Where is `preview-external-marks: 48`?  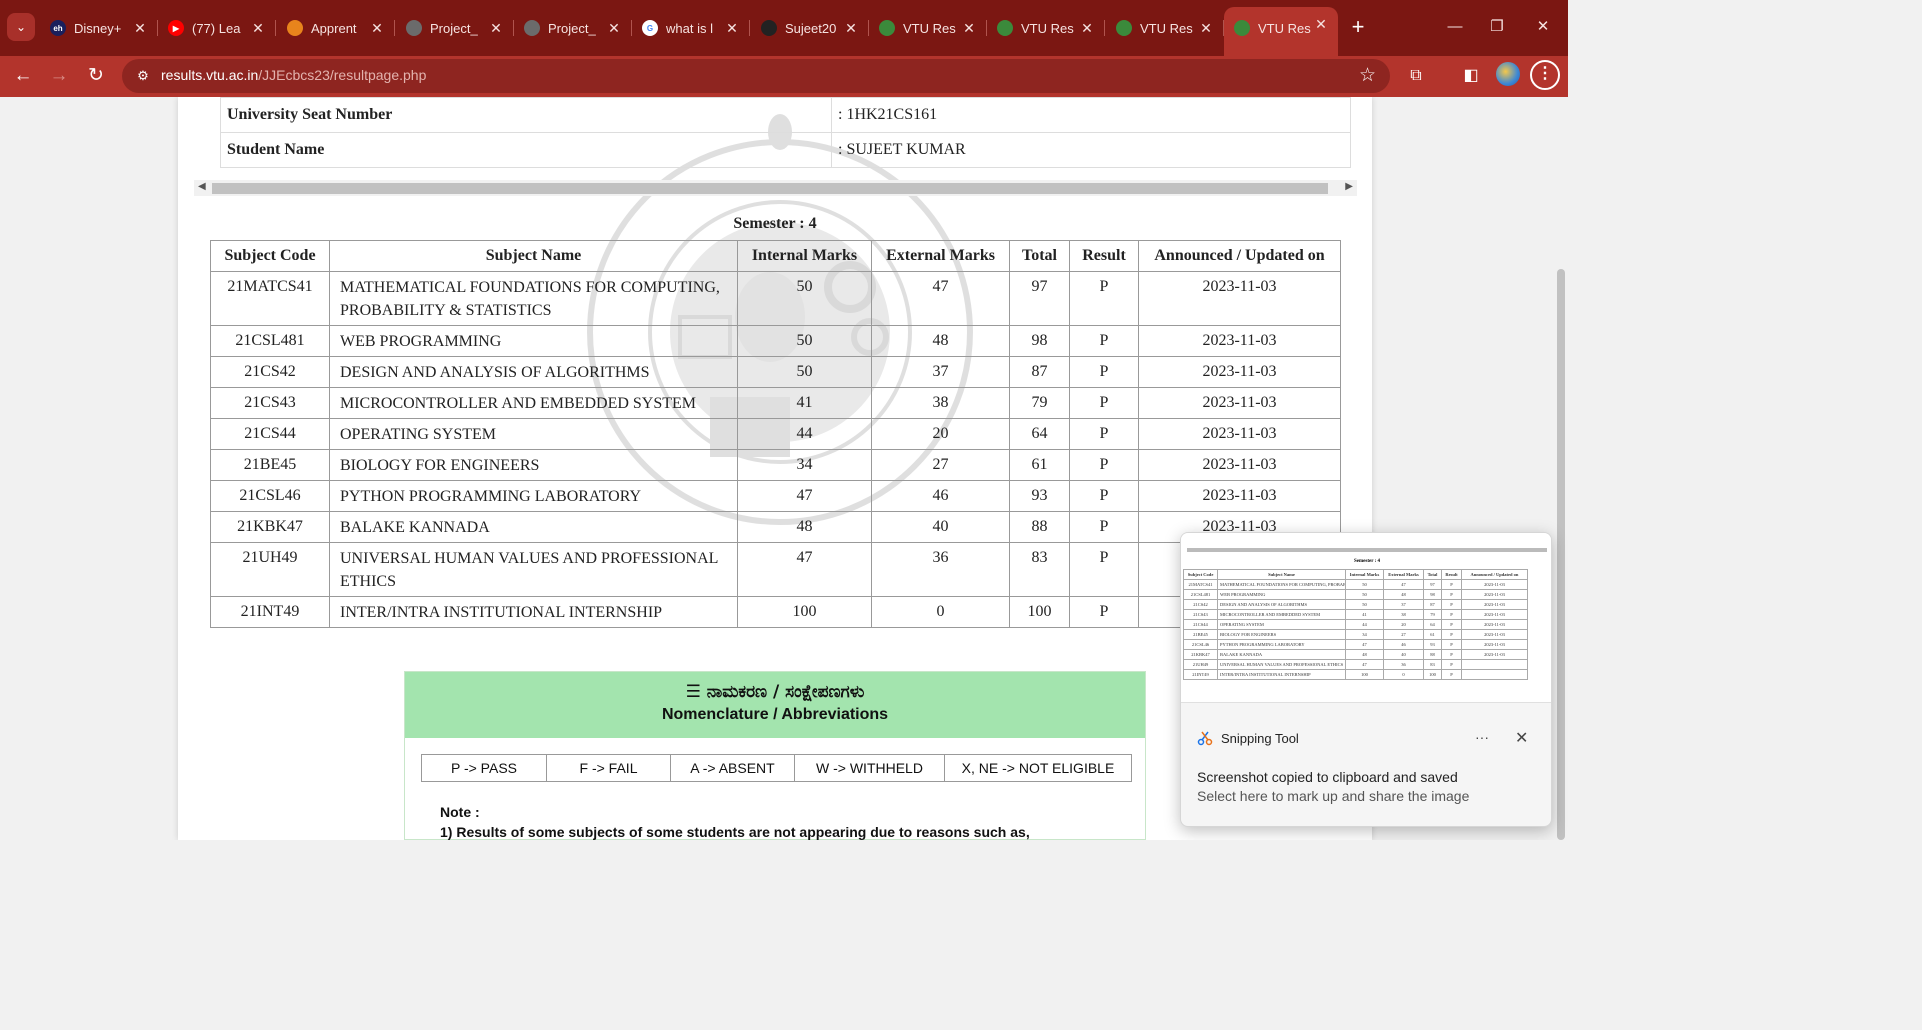 preview-external-marks: 48 is located at coordinates (1403, 594).